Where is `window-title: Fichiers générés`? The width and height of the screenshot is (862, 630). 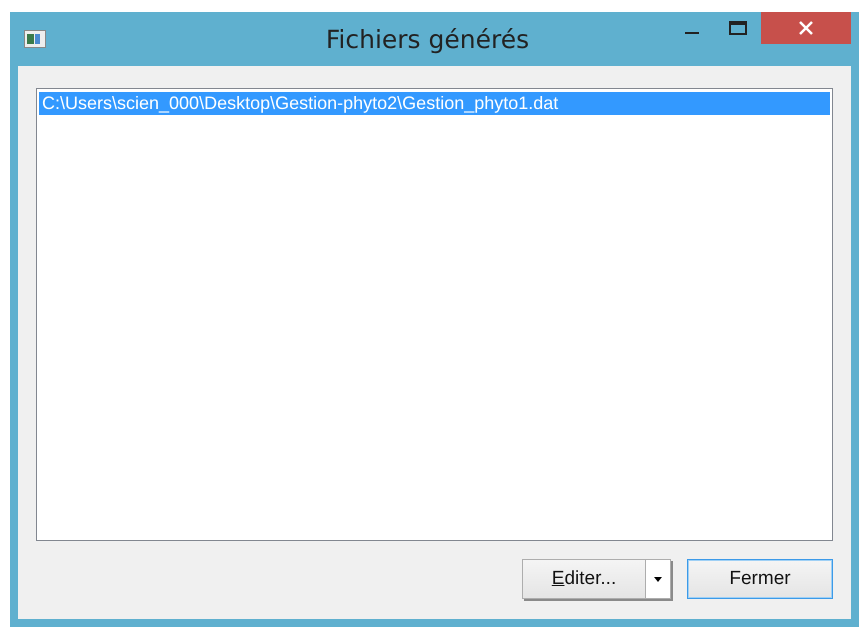 window-title: Fichiers générés is located at coordinates (427, 39).